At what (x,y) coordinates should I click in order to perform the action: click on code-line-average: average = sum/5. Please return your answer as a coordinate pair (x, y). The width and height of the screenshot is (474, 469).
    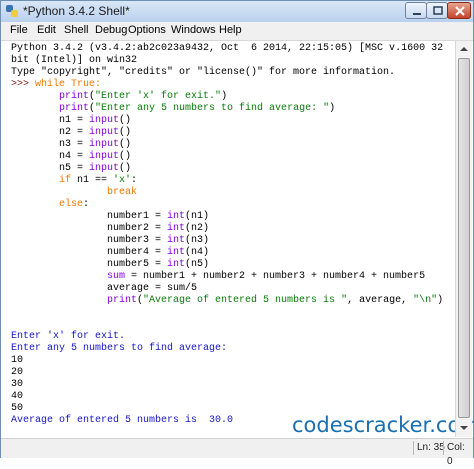
    Looking at the image, I should click on (152, 289).